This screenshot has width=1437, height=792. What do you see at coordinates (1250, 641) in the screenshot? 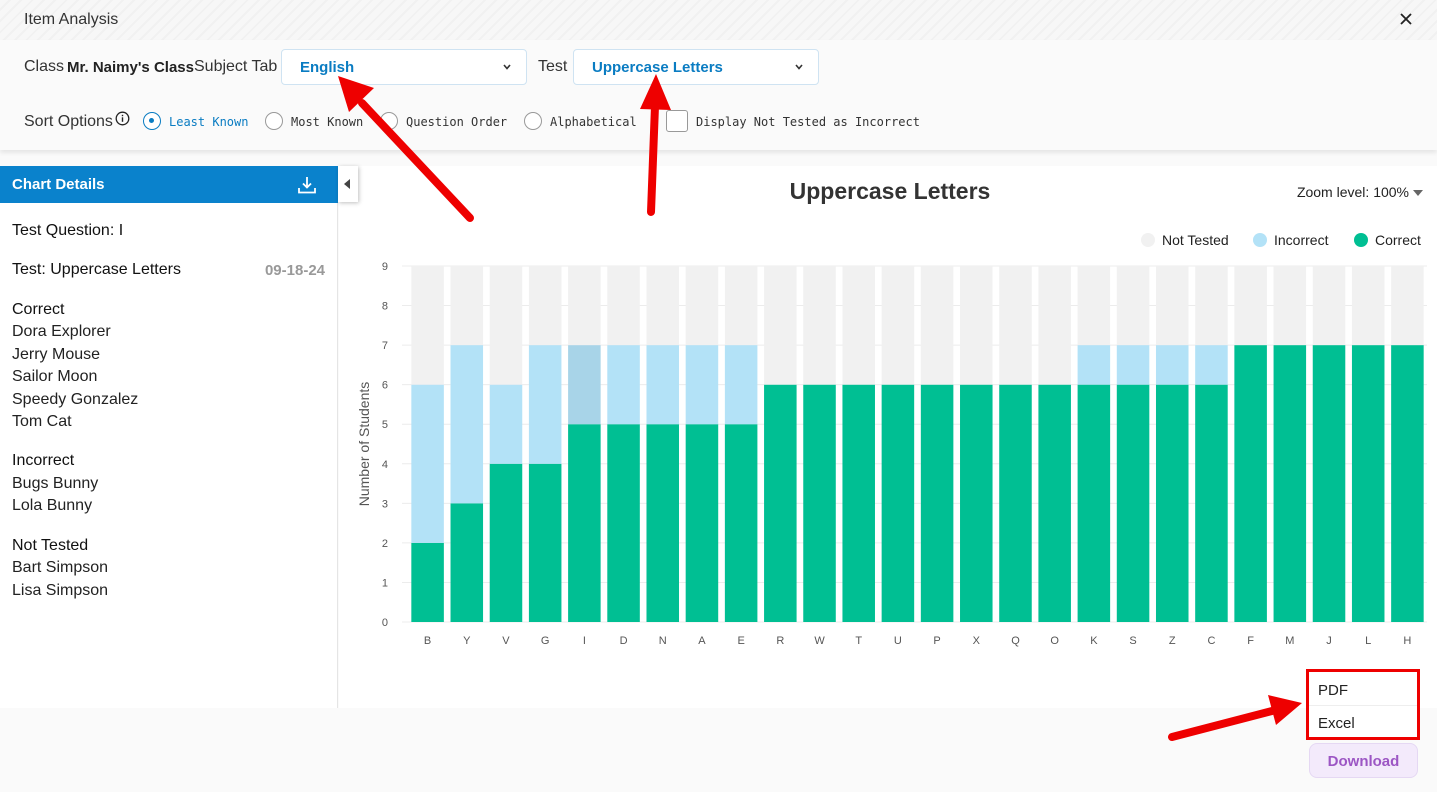
I see `x-tick-label: F` at bounding box center [1250, 641].